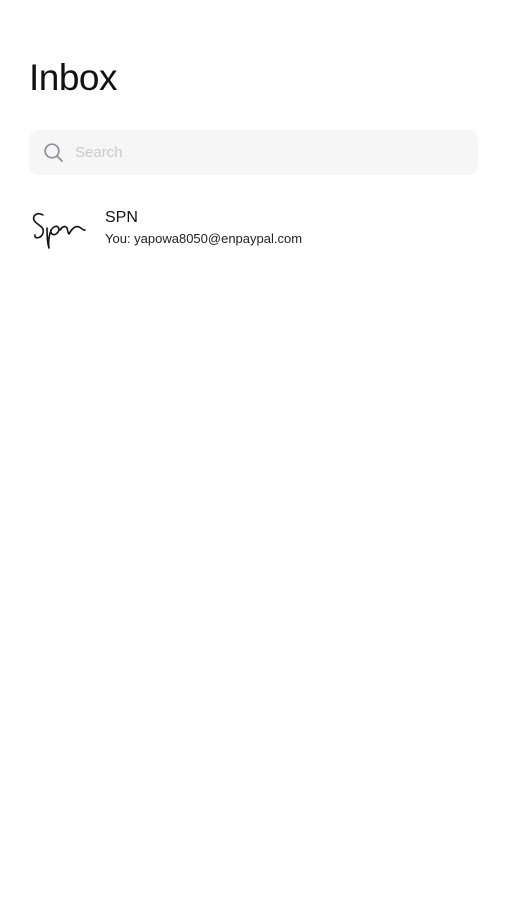 Image resolution: width=507 pixels, height=900 pixels. What do you see at coordinates (270, 152) in the screenshot?
I see `search-input` at bounding box center [270, 152].